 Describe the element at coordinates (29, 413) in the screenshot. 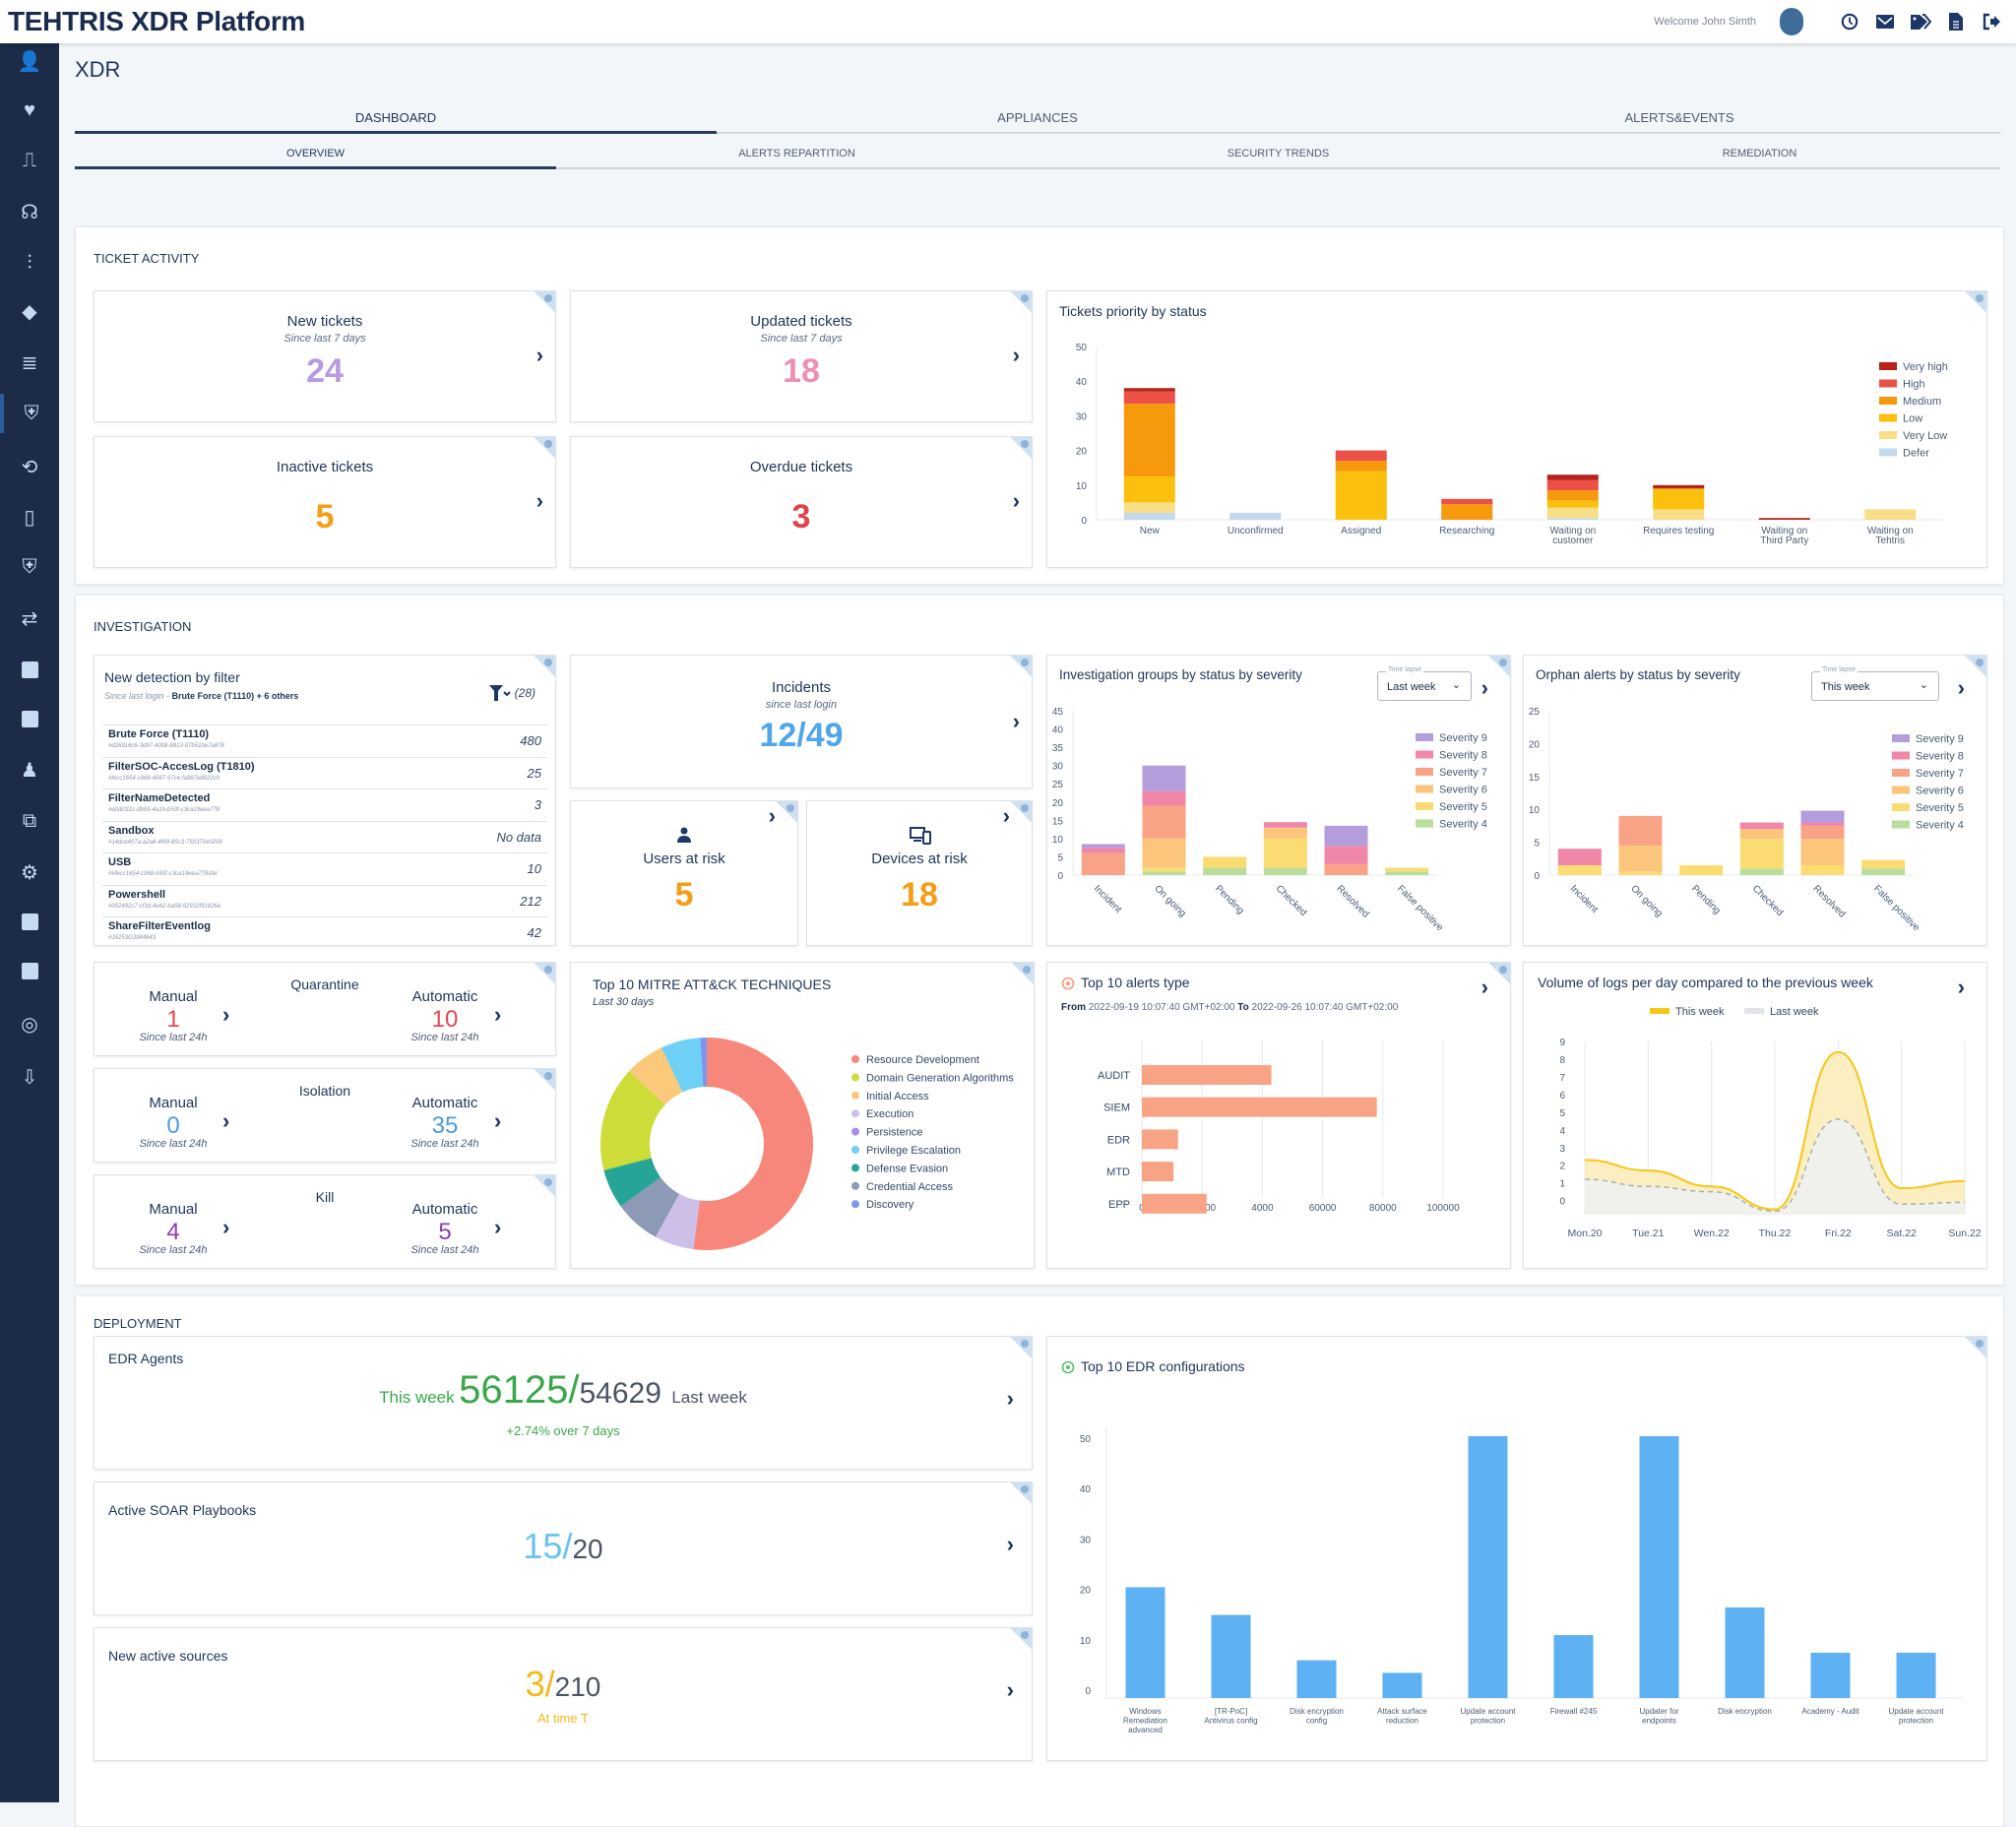

I see `sidebar-item-shield: ⛨` at that location.